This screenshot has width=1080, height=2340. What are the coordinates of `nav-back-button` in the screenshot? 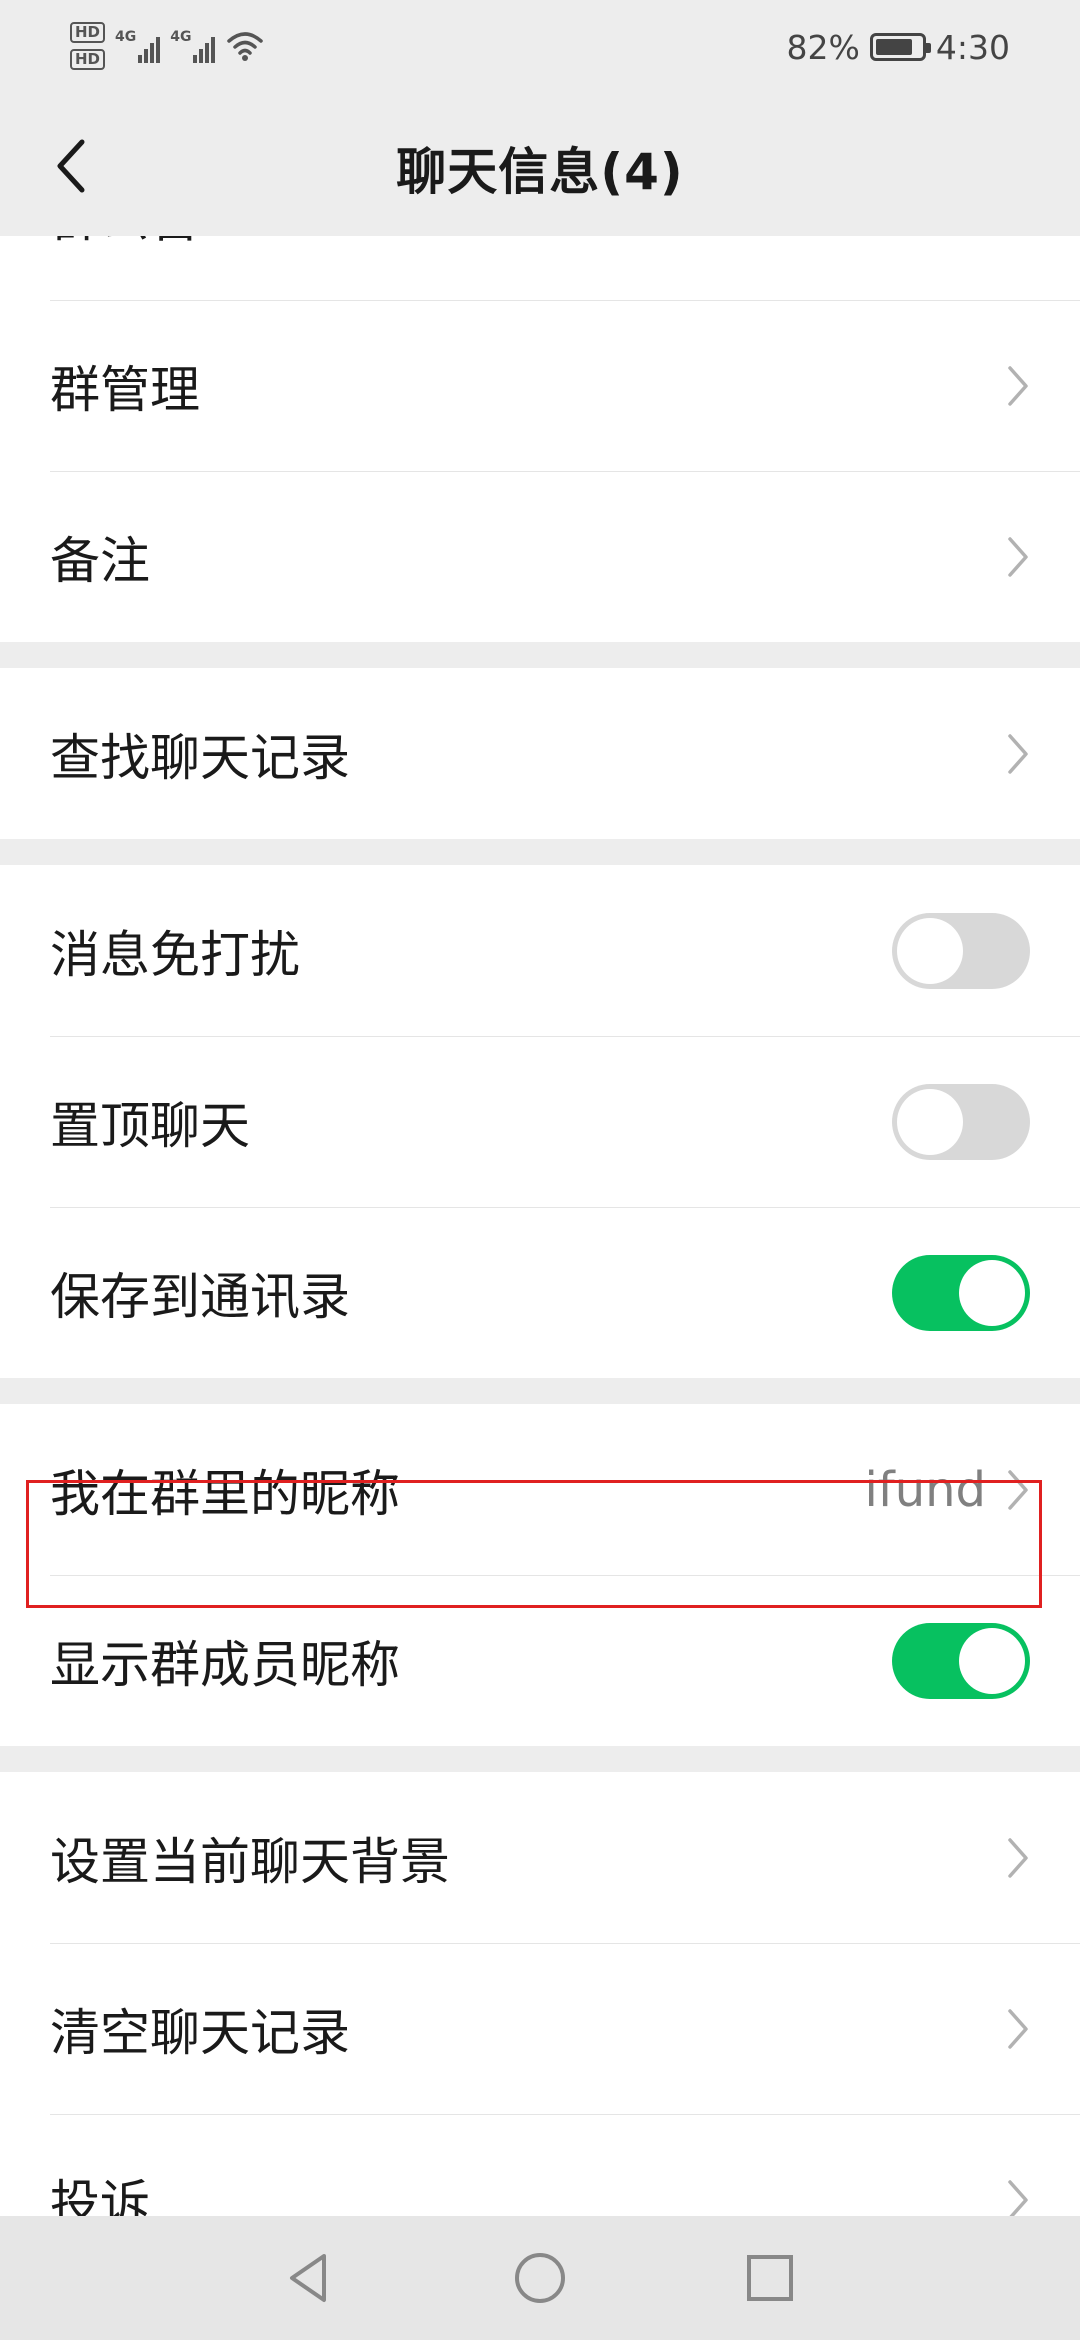 It's located at (308, 2278).